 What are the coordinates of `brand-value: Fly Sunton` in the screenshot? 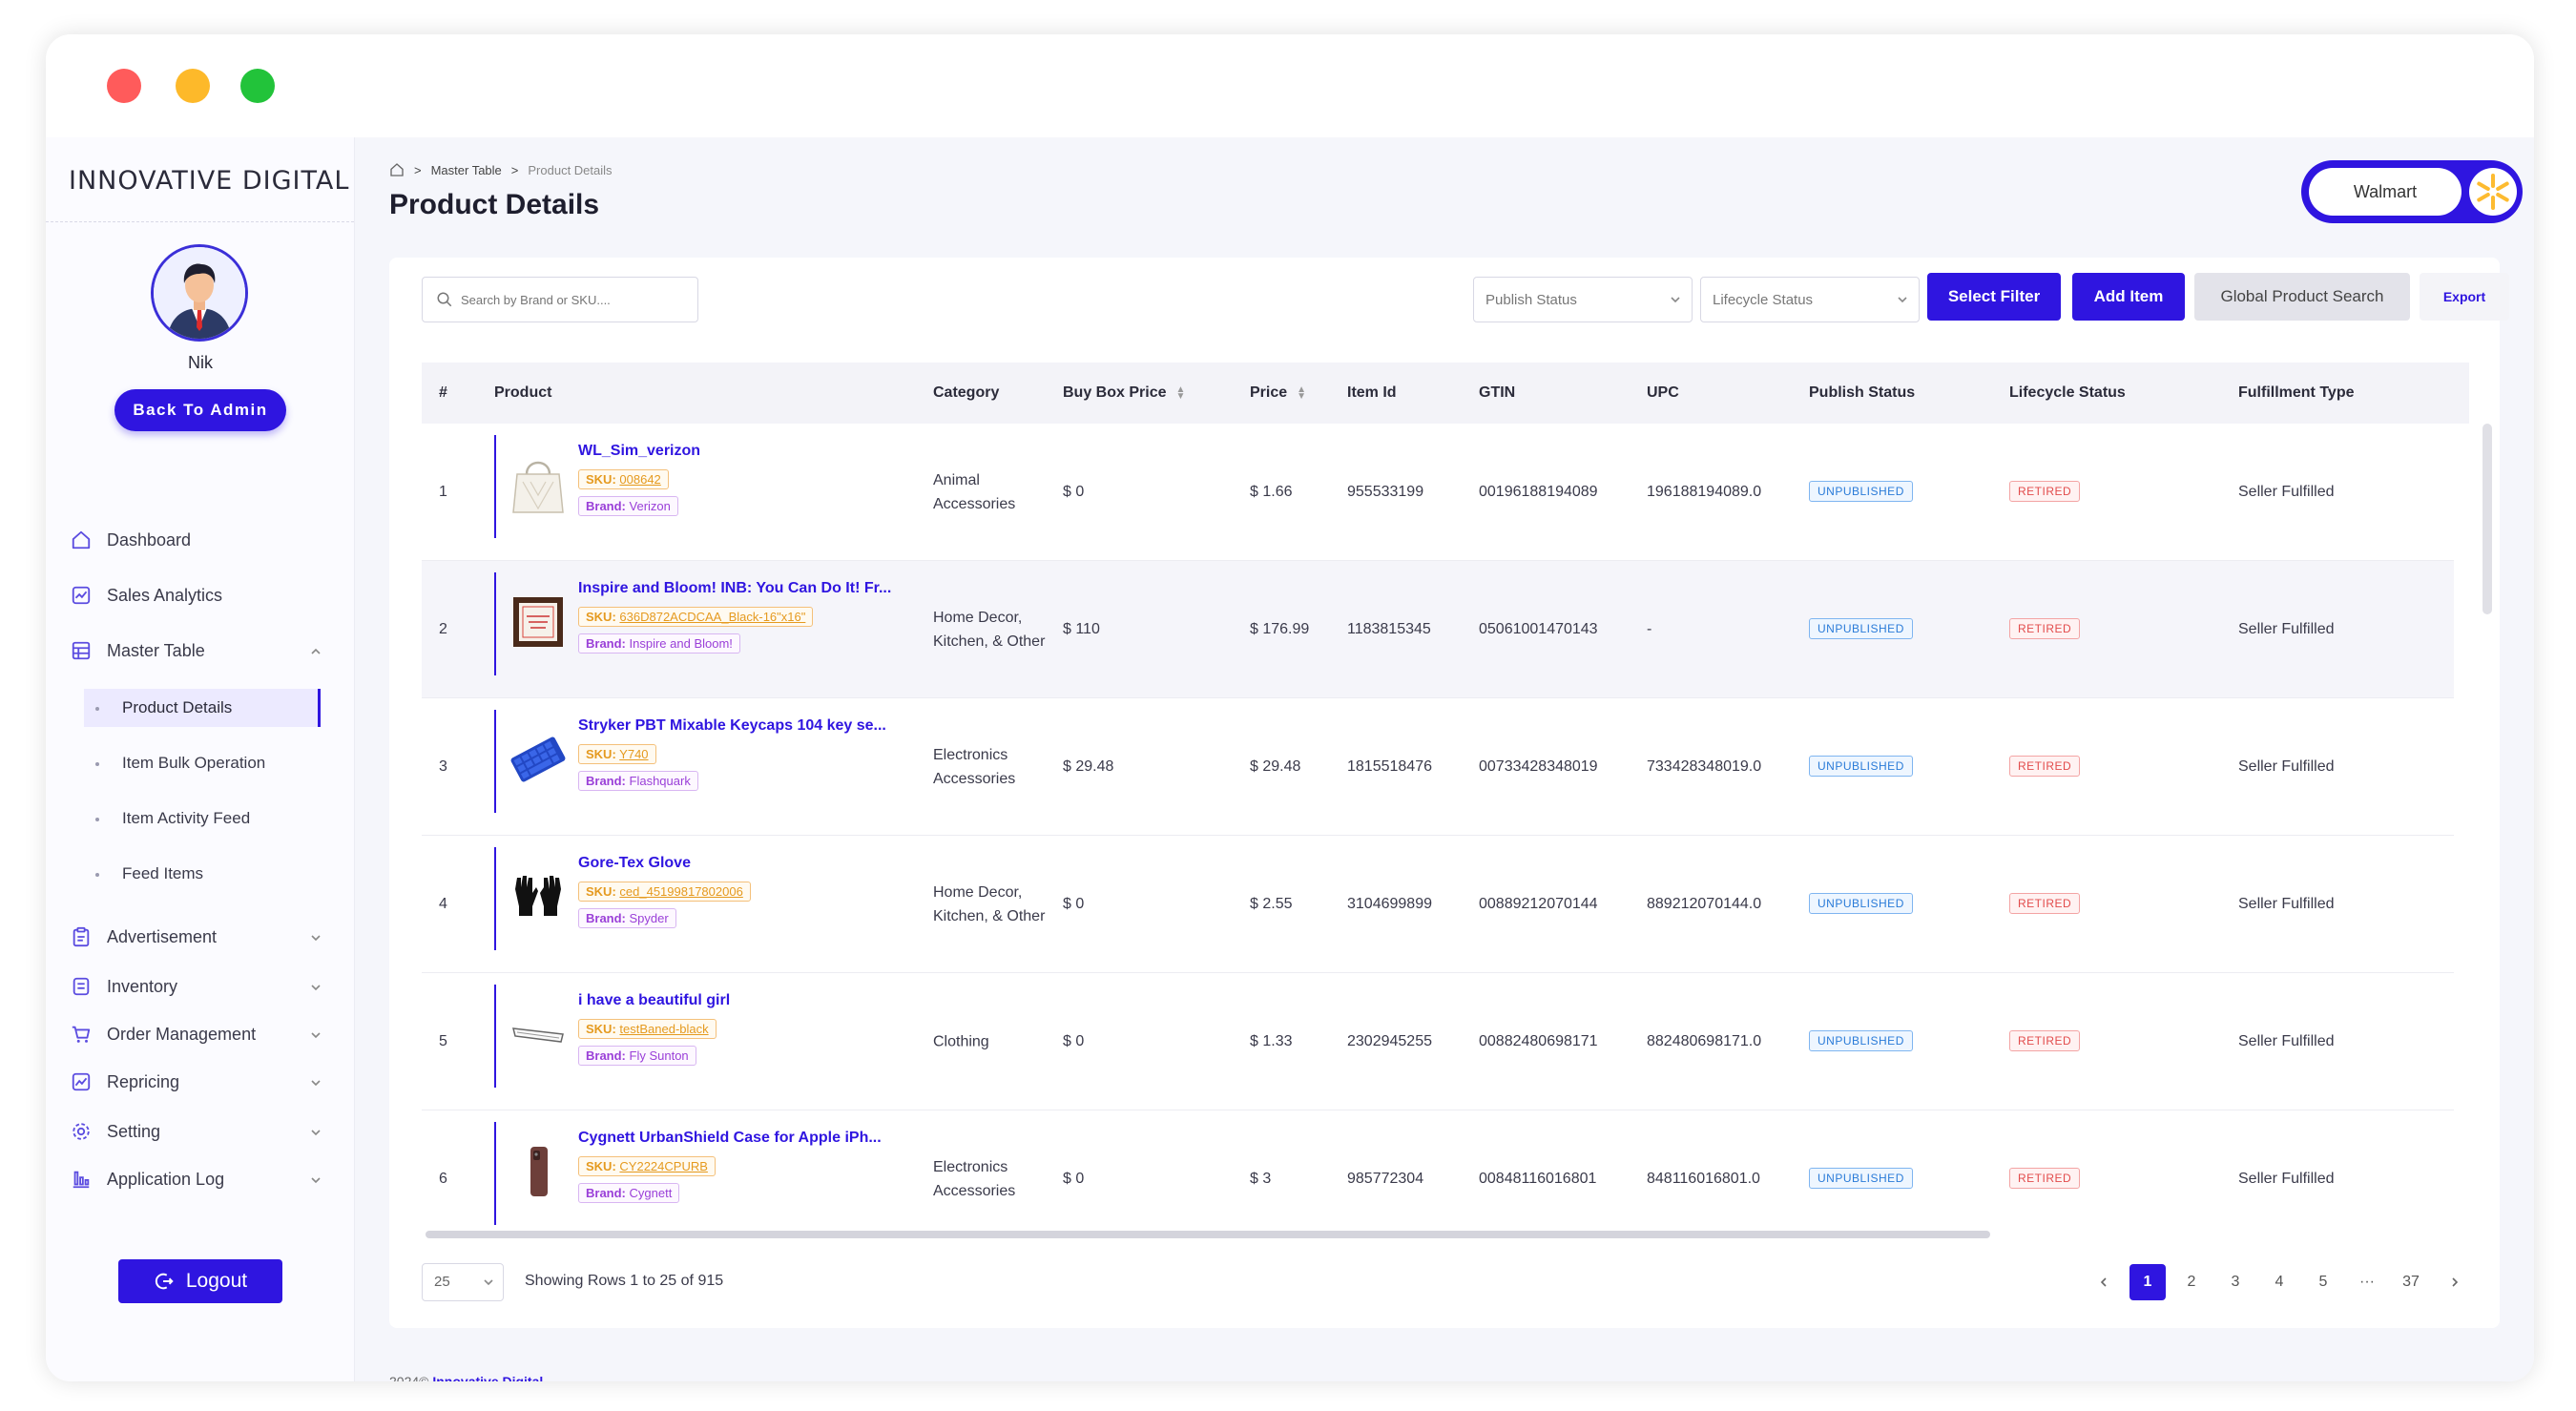 It's located at (659, 1055).